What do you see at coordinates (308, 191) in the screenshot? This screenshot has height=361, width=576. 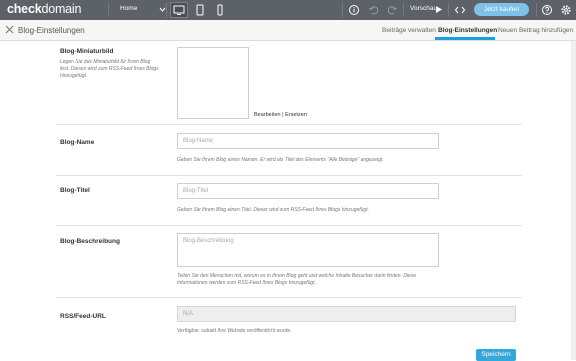 I see `blog-title-input: Blog-Titel` at bounding box center [308, 191].